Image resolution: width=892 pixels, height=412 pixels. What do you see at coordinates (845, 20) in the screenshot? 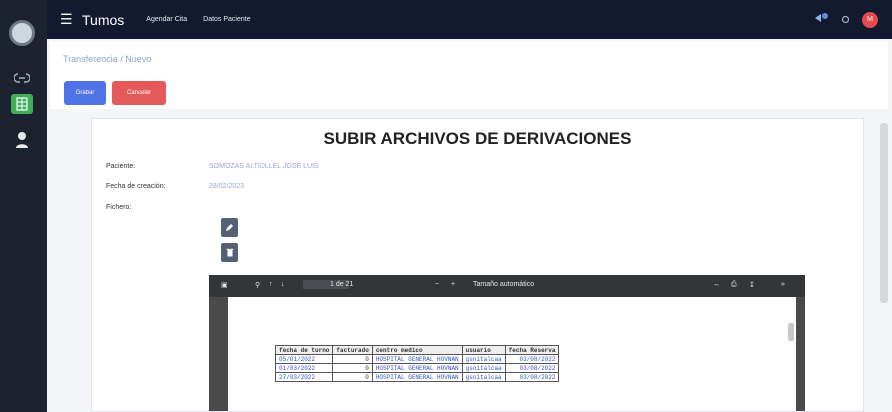
I see `settings-icon` at bounding box center [845, 20].